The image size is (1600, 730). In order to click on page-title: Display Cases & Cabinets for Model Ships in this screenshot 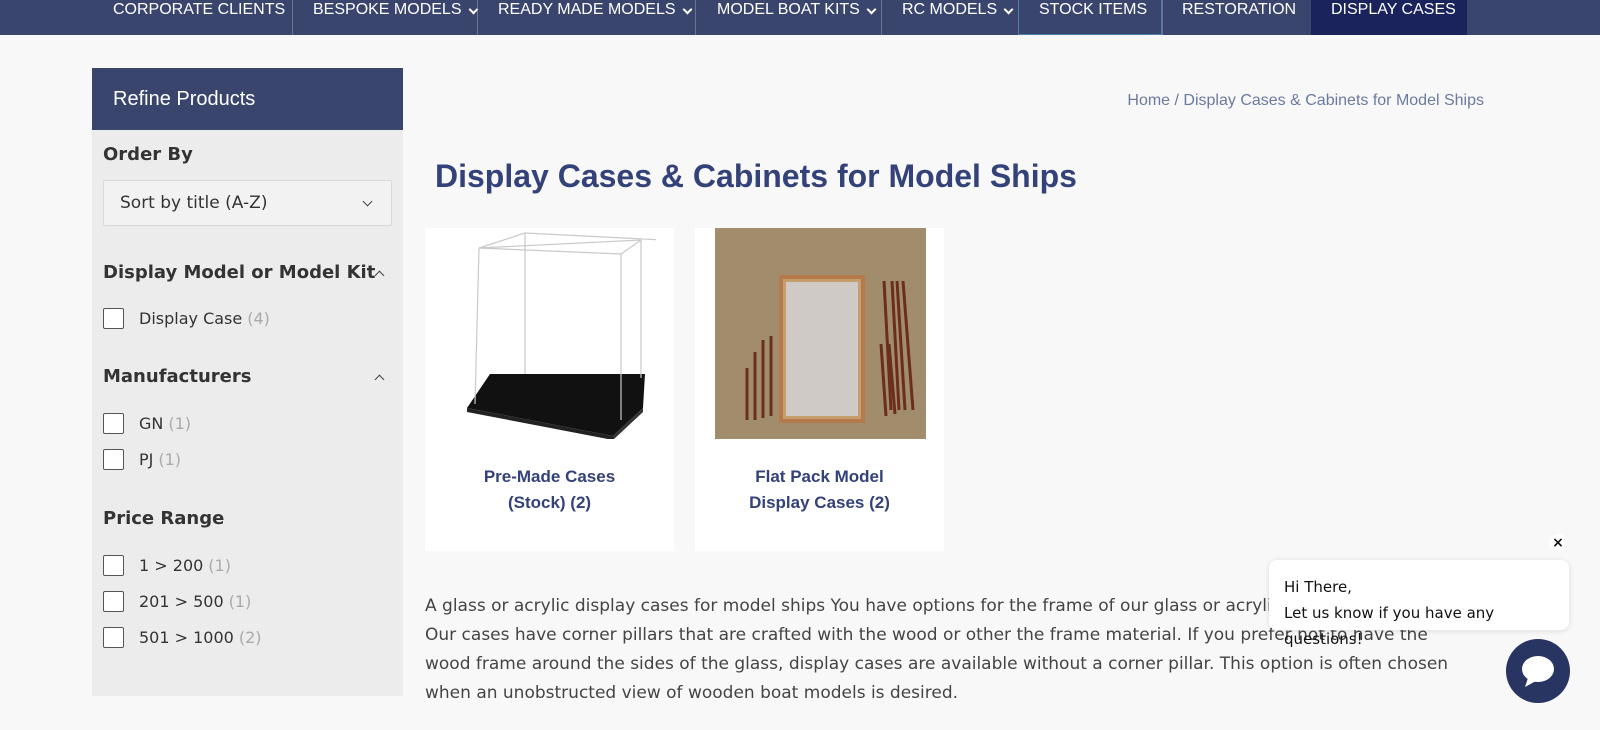, I will do `click(756, 176)`.